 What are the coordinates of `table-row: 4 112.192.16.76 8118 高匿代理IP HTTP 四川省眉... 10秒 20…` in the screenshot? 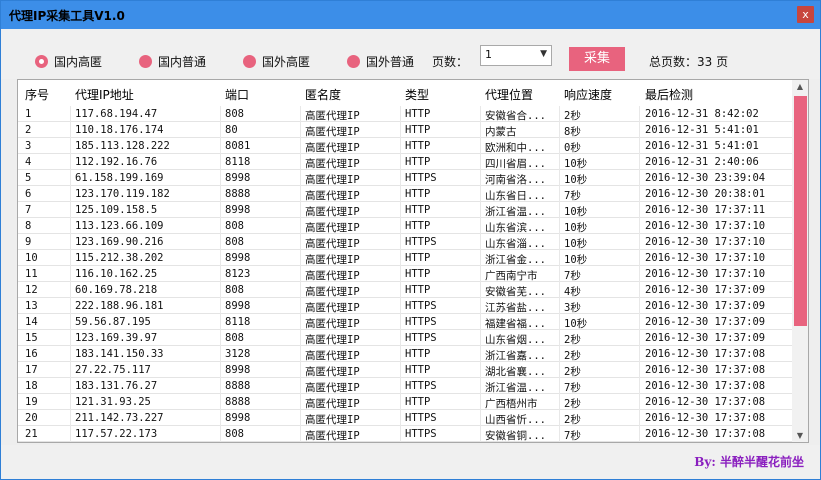 It's located at (405, 162).